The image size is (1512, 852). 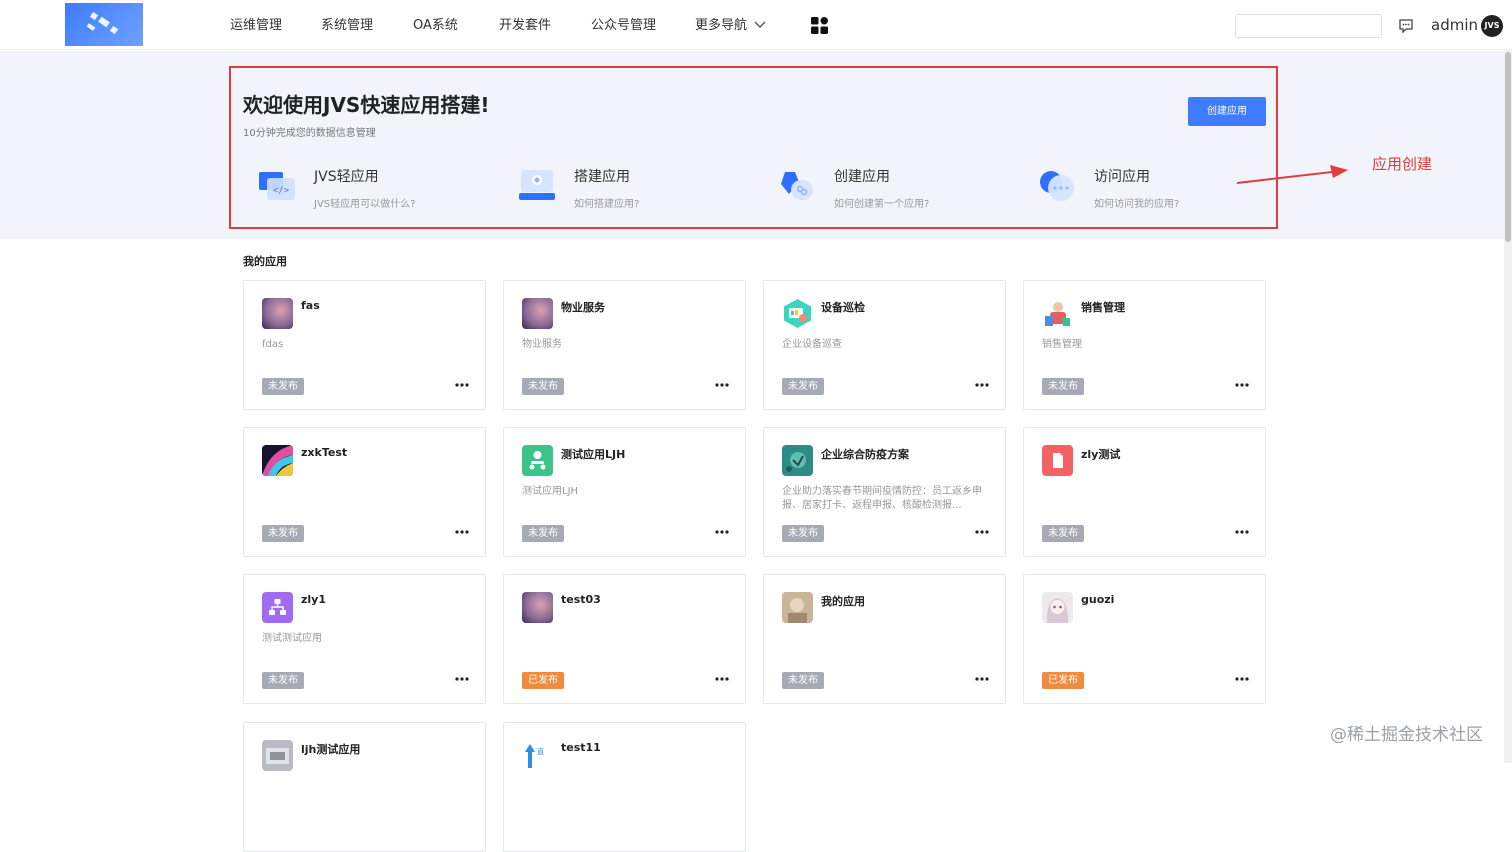 What do you see at coordinates (882, 204) in the screenshot?
I see `feature-desc: 如何创建第一个应用?` at bounding box center [882, 204].